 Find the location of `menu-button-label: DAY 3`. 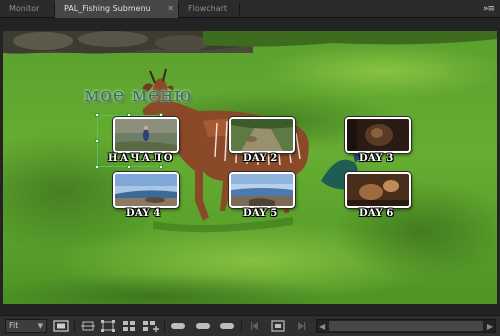

menu-button-label: DAY 3 is located at coordinates (376, 158).